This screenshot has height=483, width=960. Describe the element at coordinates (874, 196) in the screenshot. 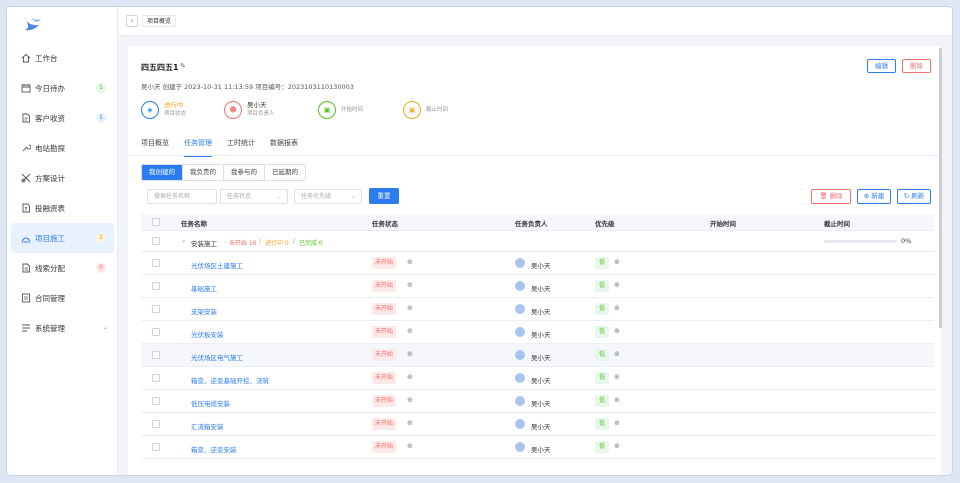

I see `new-task-button: ⊕ 新建` at that location.